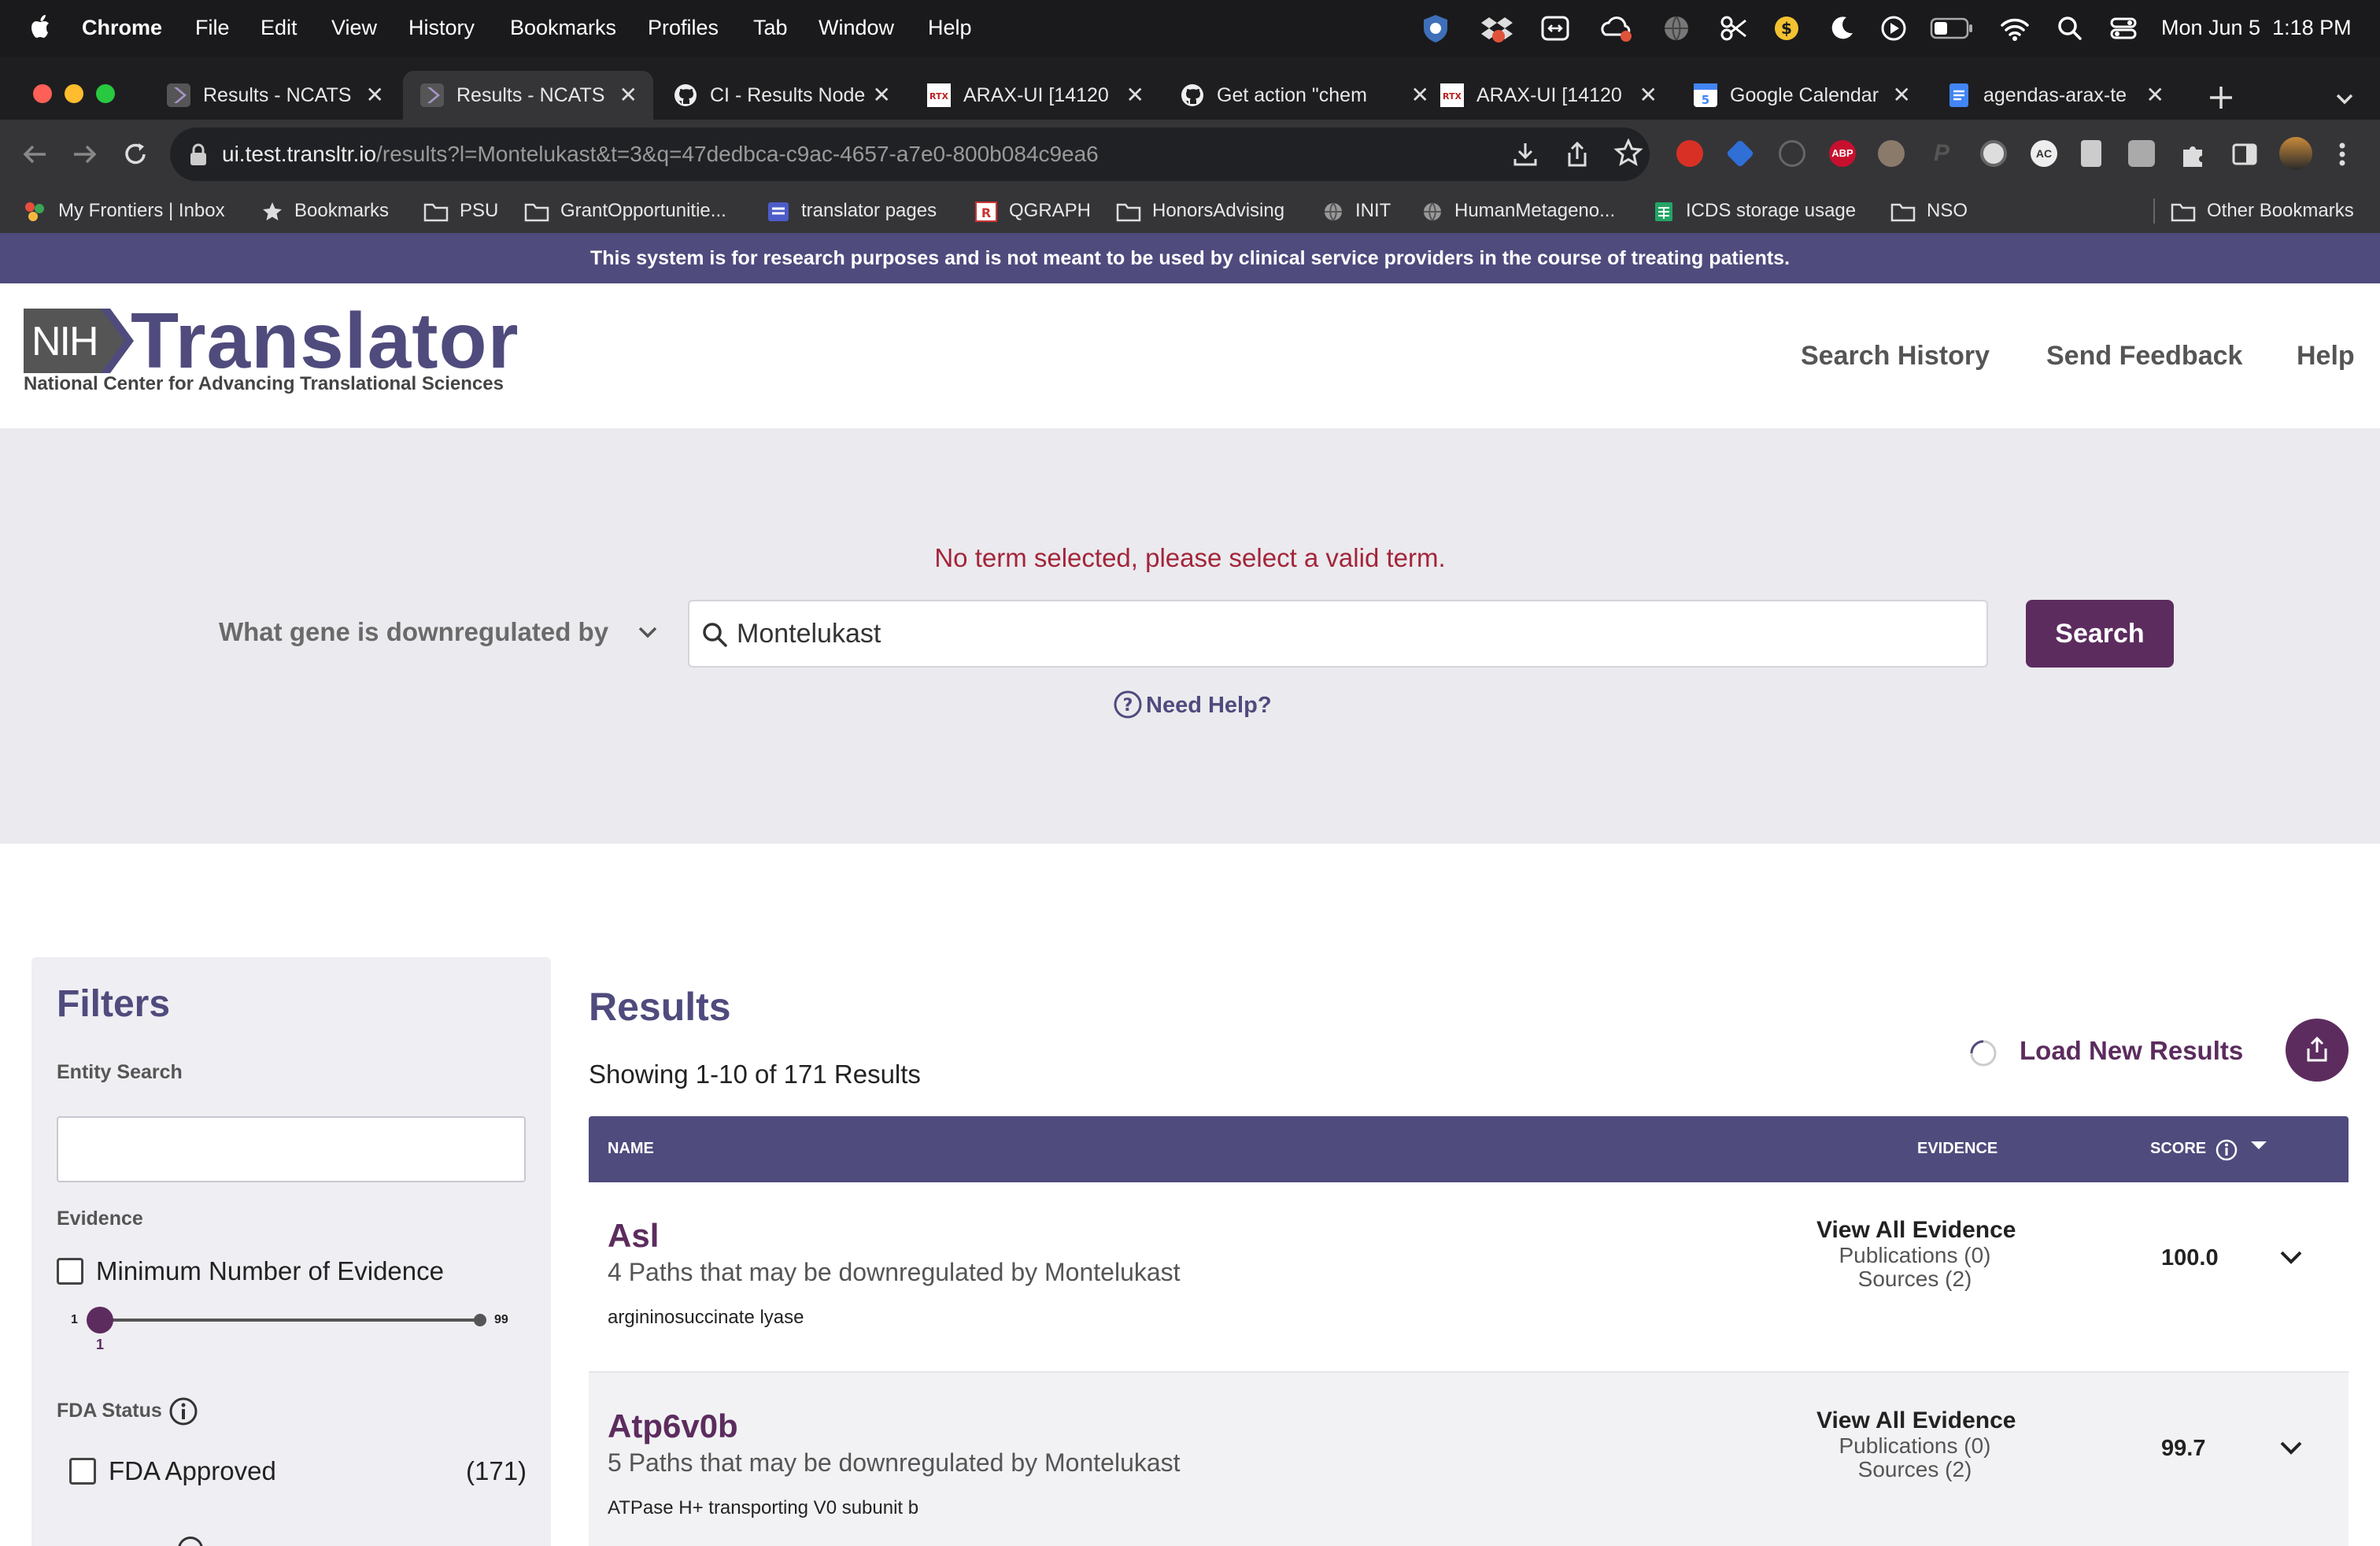 Image resolution: width=2380 pixels, height=1546 pixels. Describe the element at coordinates (100, 1320) in the screenshot. I see `evidence-slider-thumb` at that location.